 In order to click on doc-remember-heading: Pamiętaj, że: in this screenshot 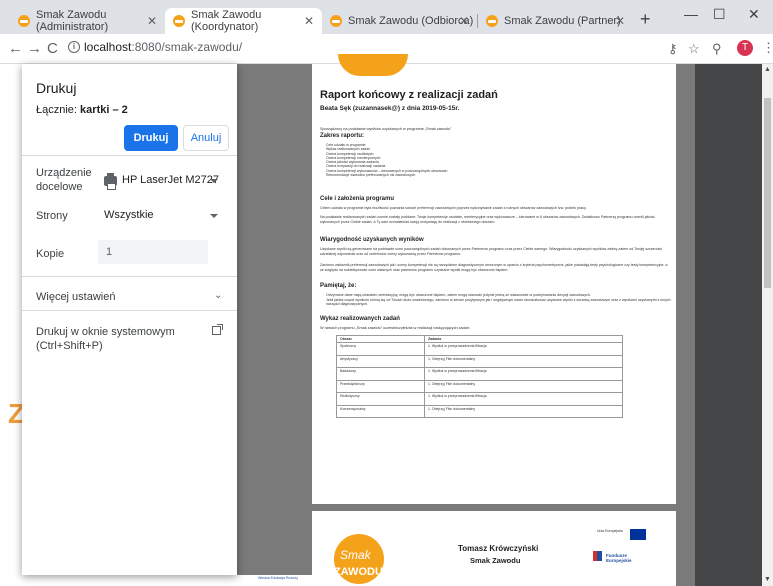, I will do `click(338, 286)`.